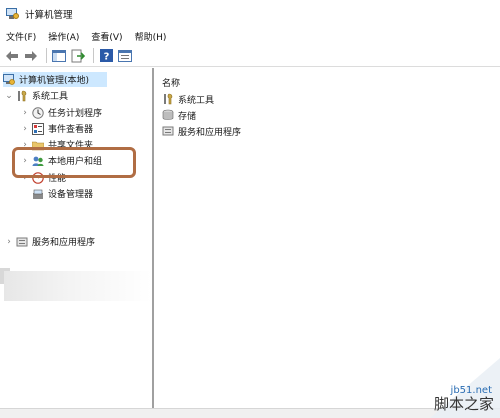  Describe the element at coordinates (49, 15) in the screenshot. I see `window-title: 计算机管理` at that location.